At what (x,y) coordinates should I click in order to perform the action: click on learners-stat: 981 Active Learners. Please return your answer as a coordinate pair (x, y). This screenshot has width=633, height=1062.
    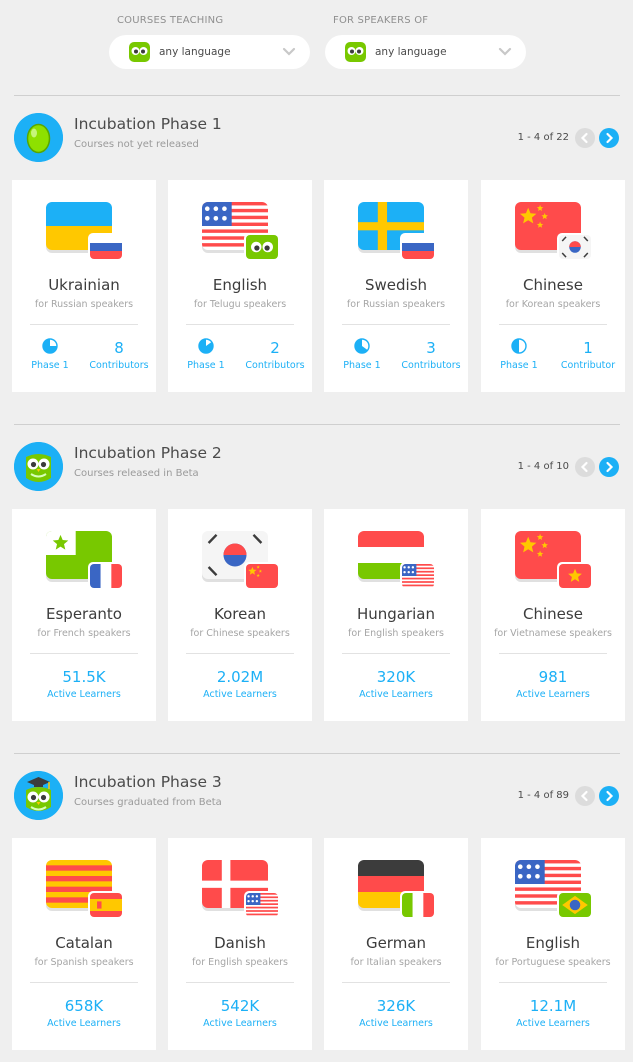
    Looking at the image, I should click on (553, 684).